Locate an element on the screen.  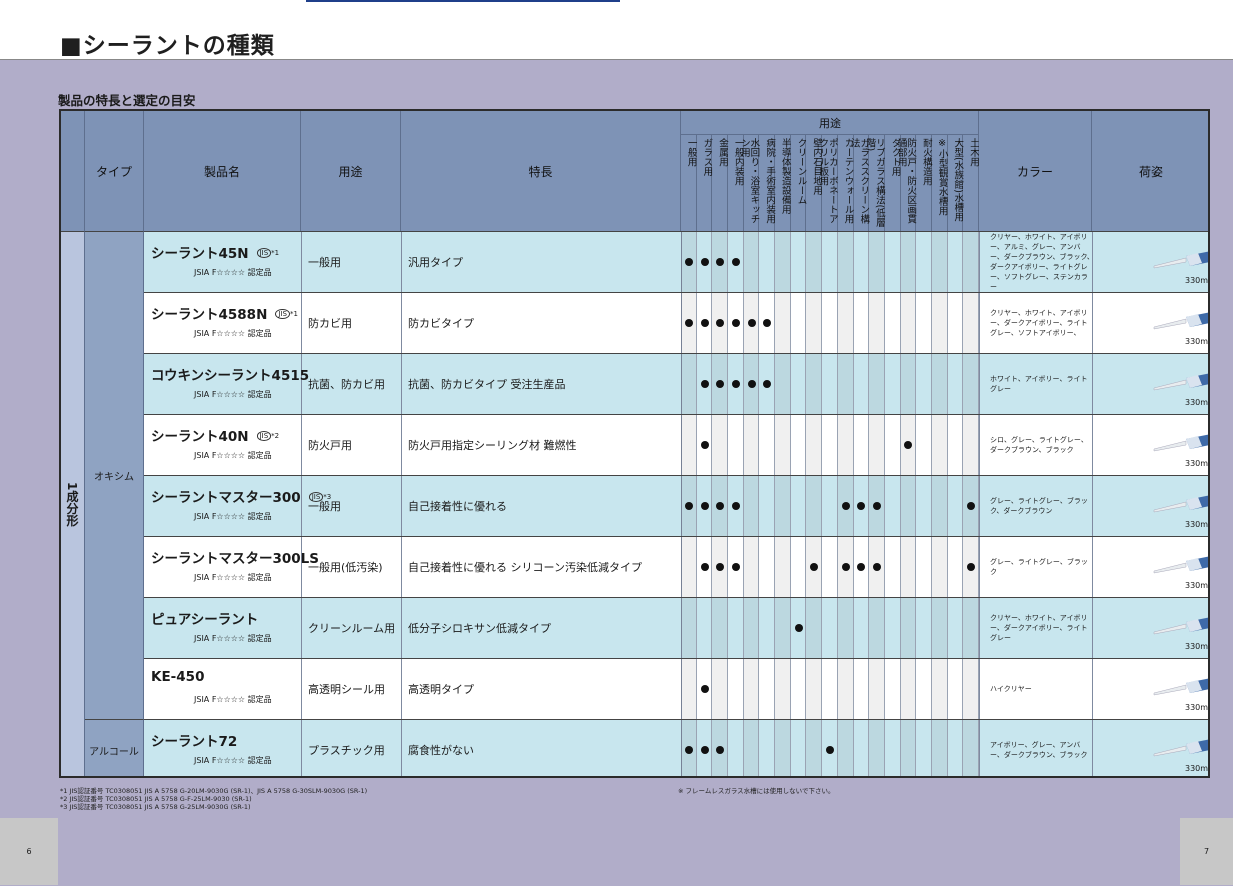
type-cell-oxime: オキシム is located at coordinates (114, 475).